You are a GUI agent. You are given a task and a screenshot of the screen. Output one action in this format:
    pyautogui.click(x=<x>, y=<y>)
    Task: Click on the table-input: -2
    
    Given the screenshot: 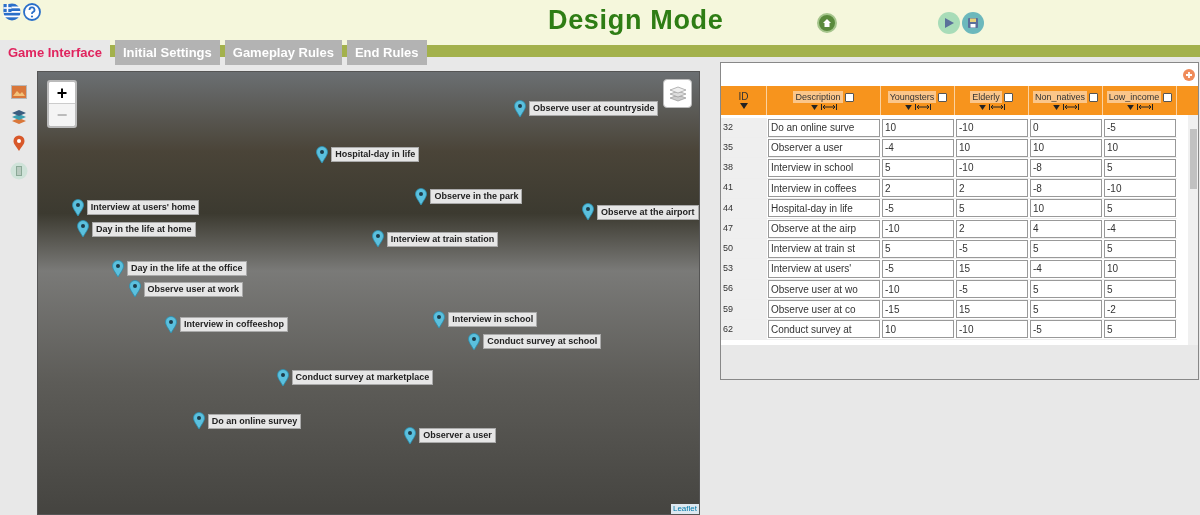 What is the action you would take?
    pyautogui.click(x=1140, y=309)
    